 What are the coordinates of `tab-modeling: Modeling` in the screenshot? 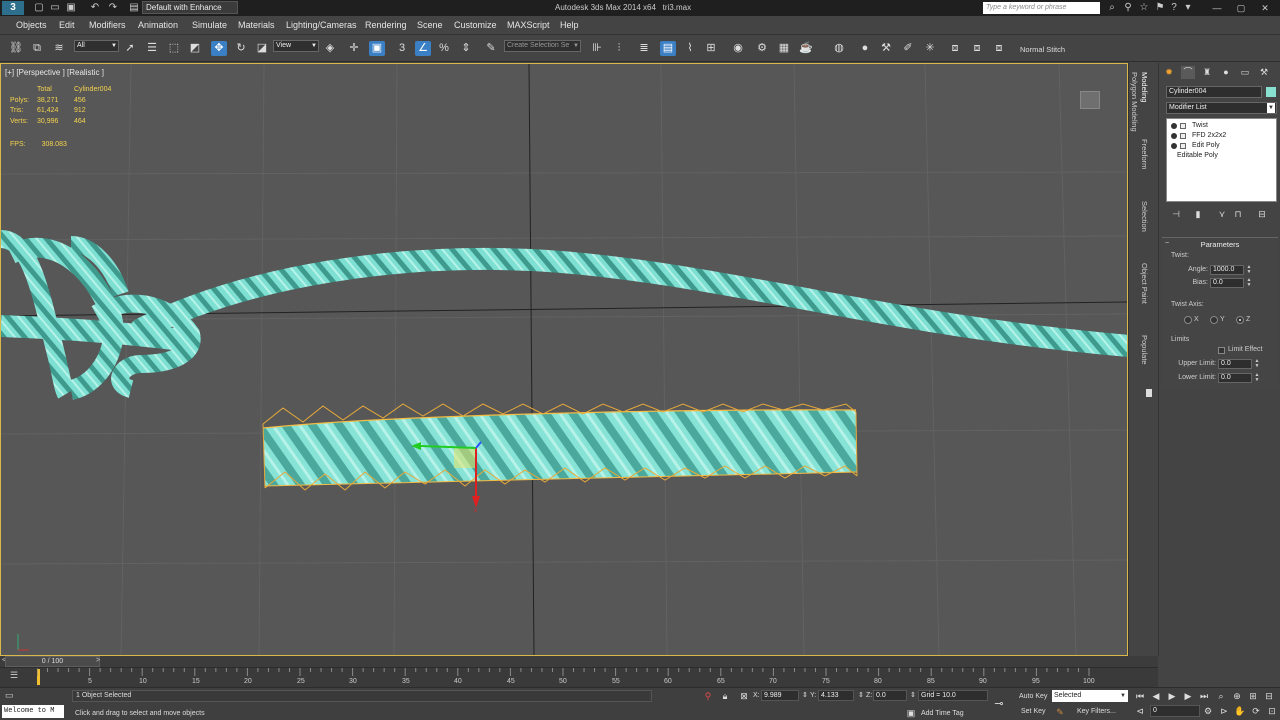 It's located at (1144, 87).